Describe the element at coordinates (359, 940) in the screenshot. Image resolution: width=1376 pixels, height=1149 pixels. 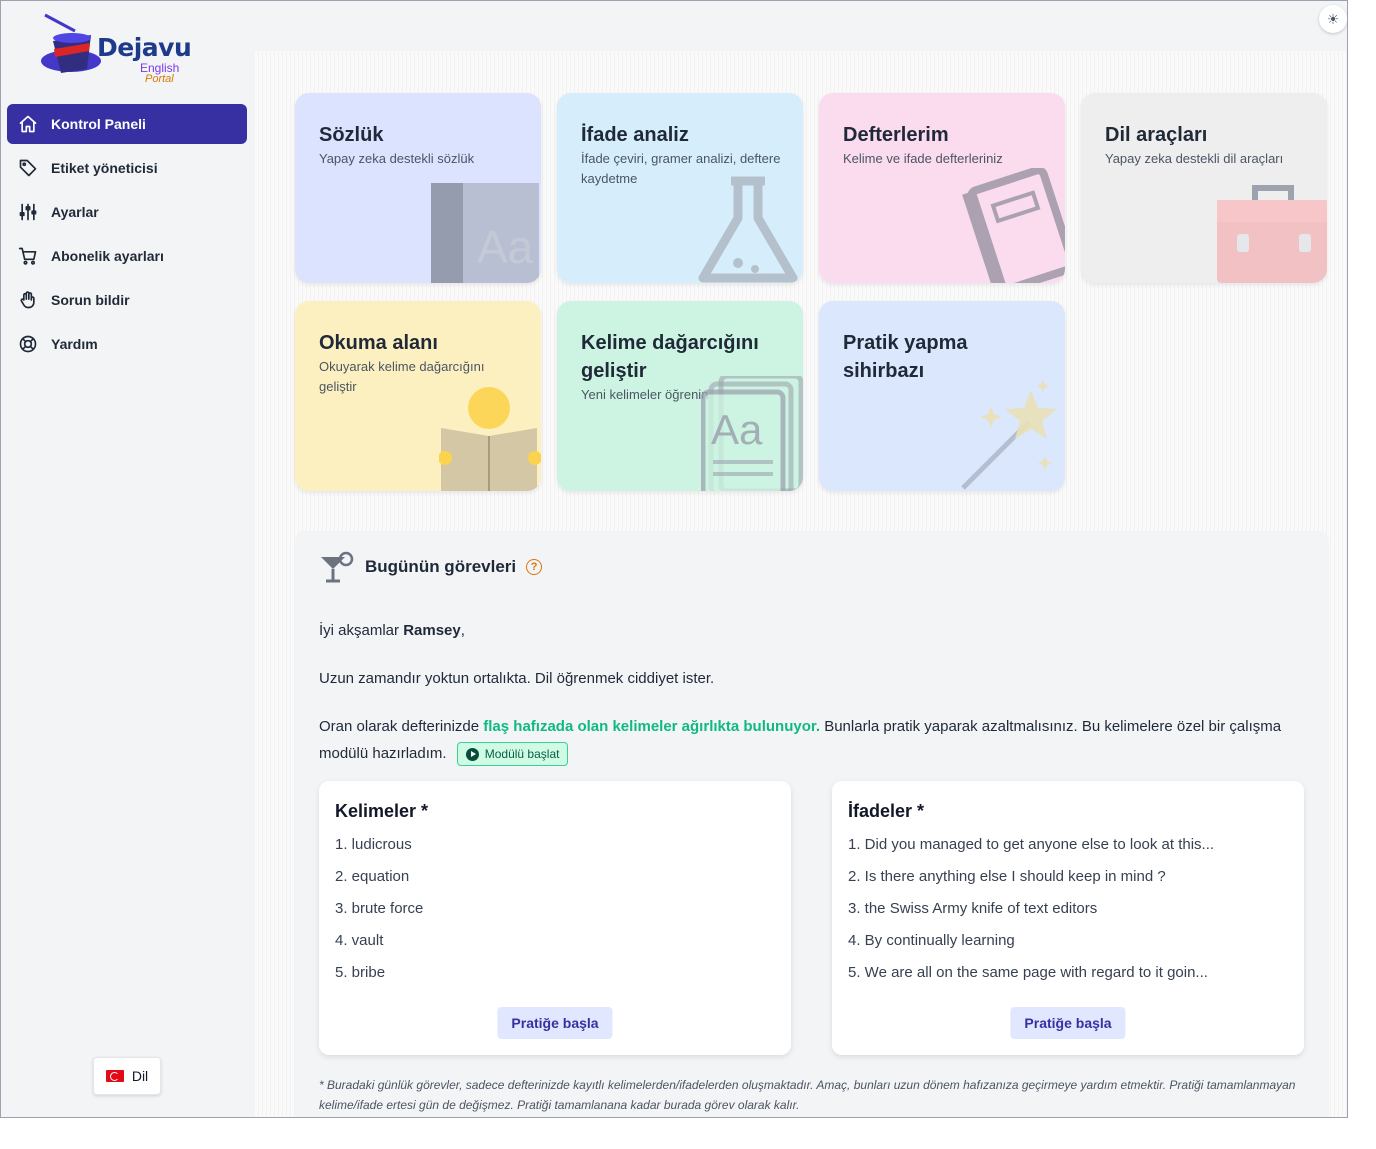
I see `list-item: 4. vault` at that location.